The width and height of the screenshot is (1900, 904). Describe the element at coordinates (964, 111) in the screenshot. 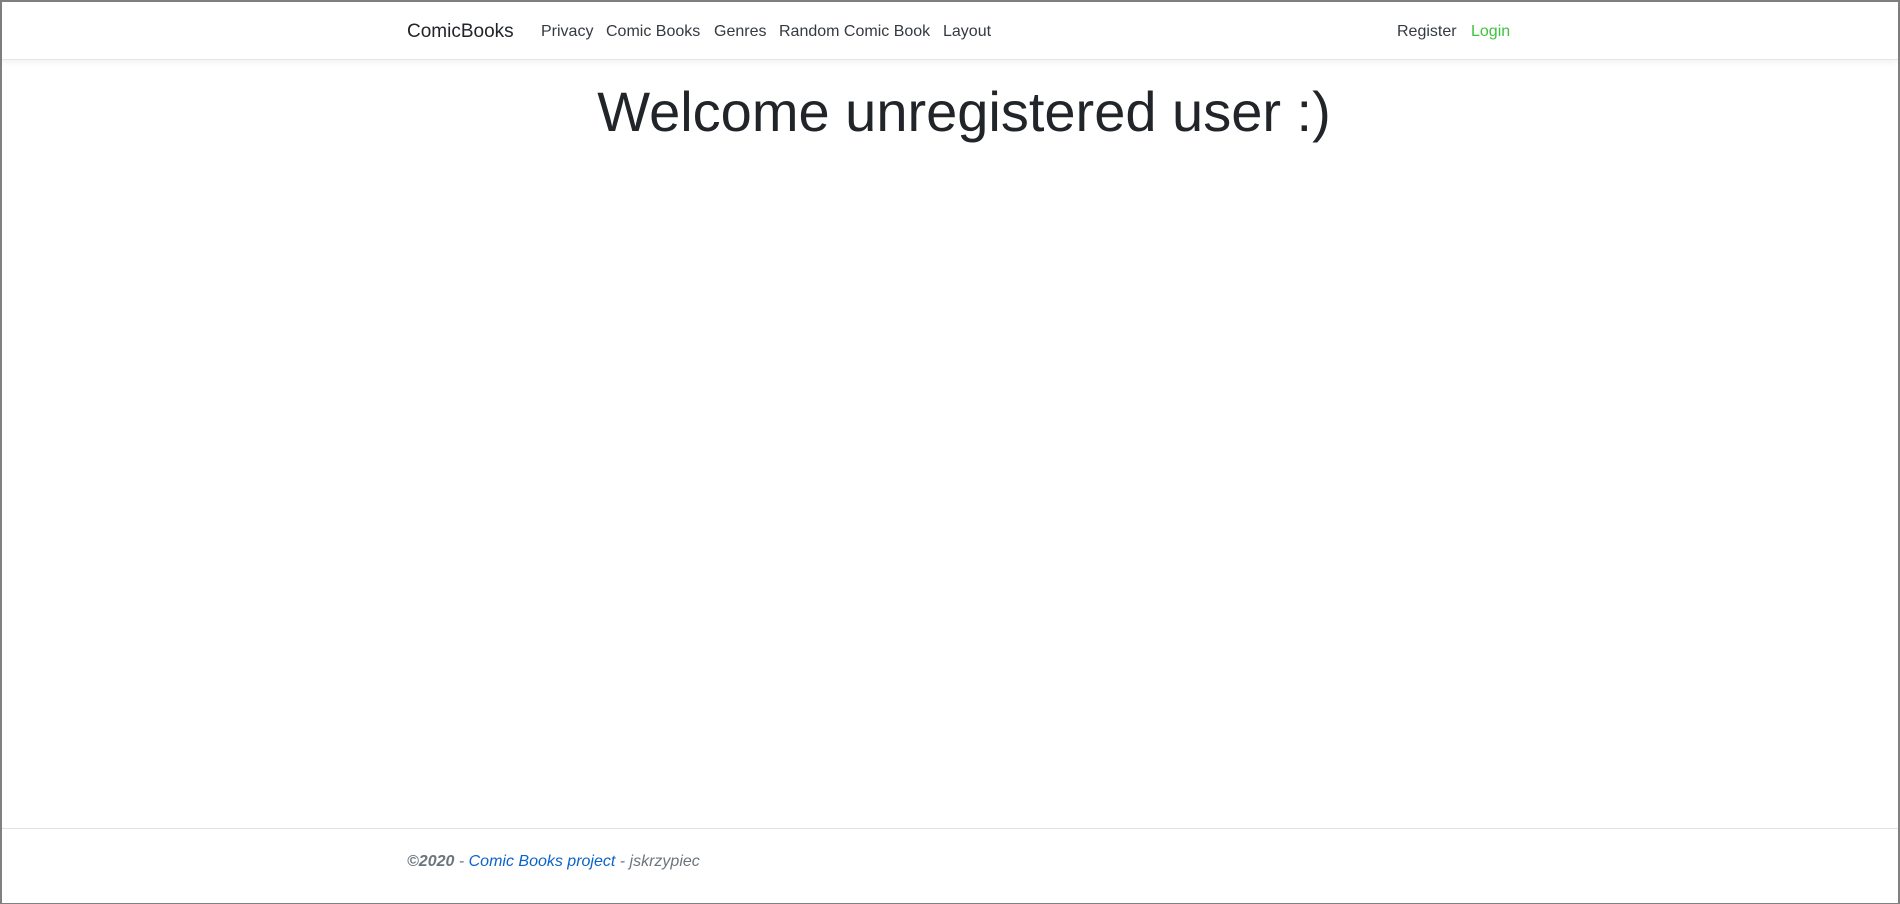

I see `welcome-heading: Welcome unregistered user :)` at that location.